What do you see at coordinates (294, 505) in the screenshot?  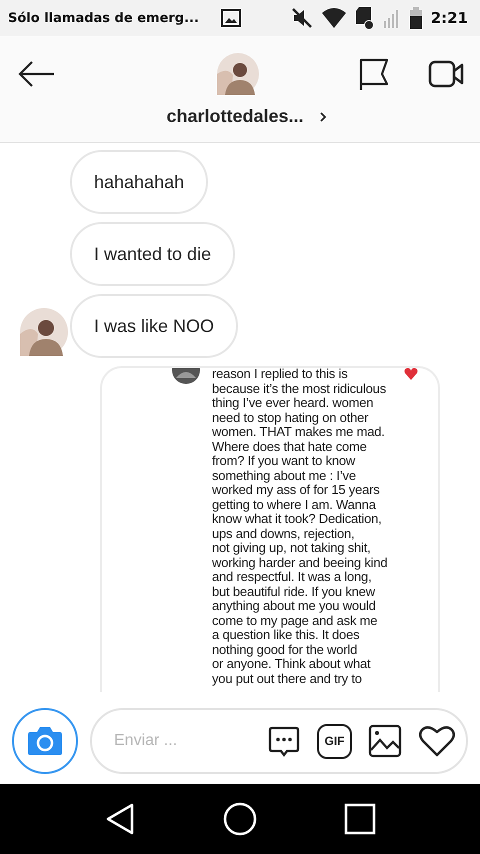 I see `comment-text-line: getting to where I am. Wanna` at bounding box center [294, 505].